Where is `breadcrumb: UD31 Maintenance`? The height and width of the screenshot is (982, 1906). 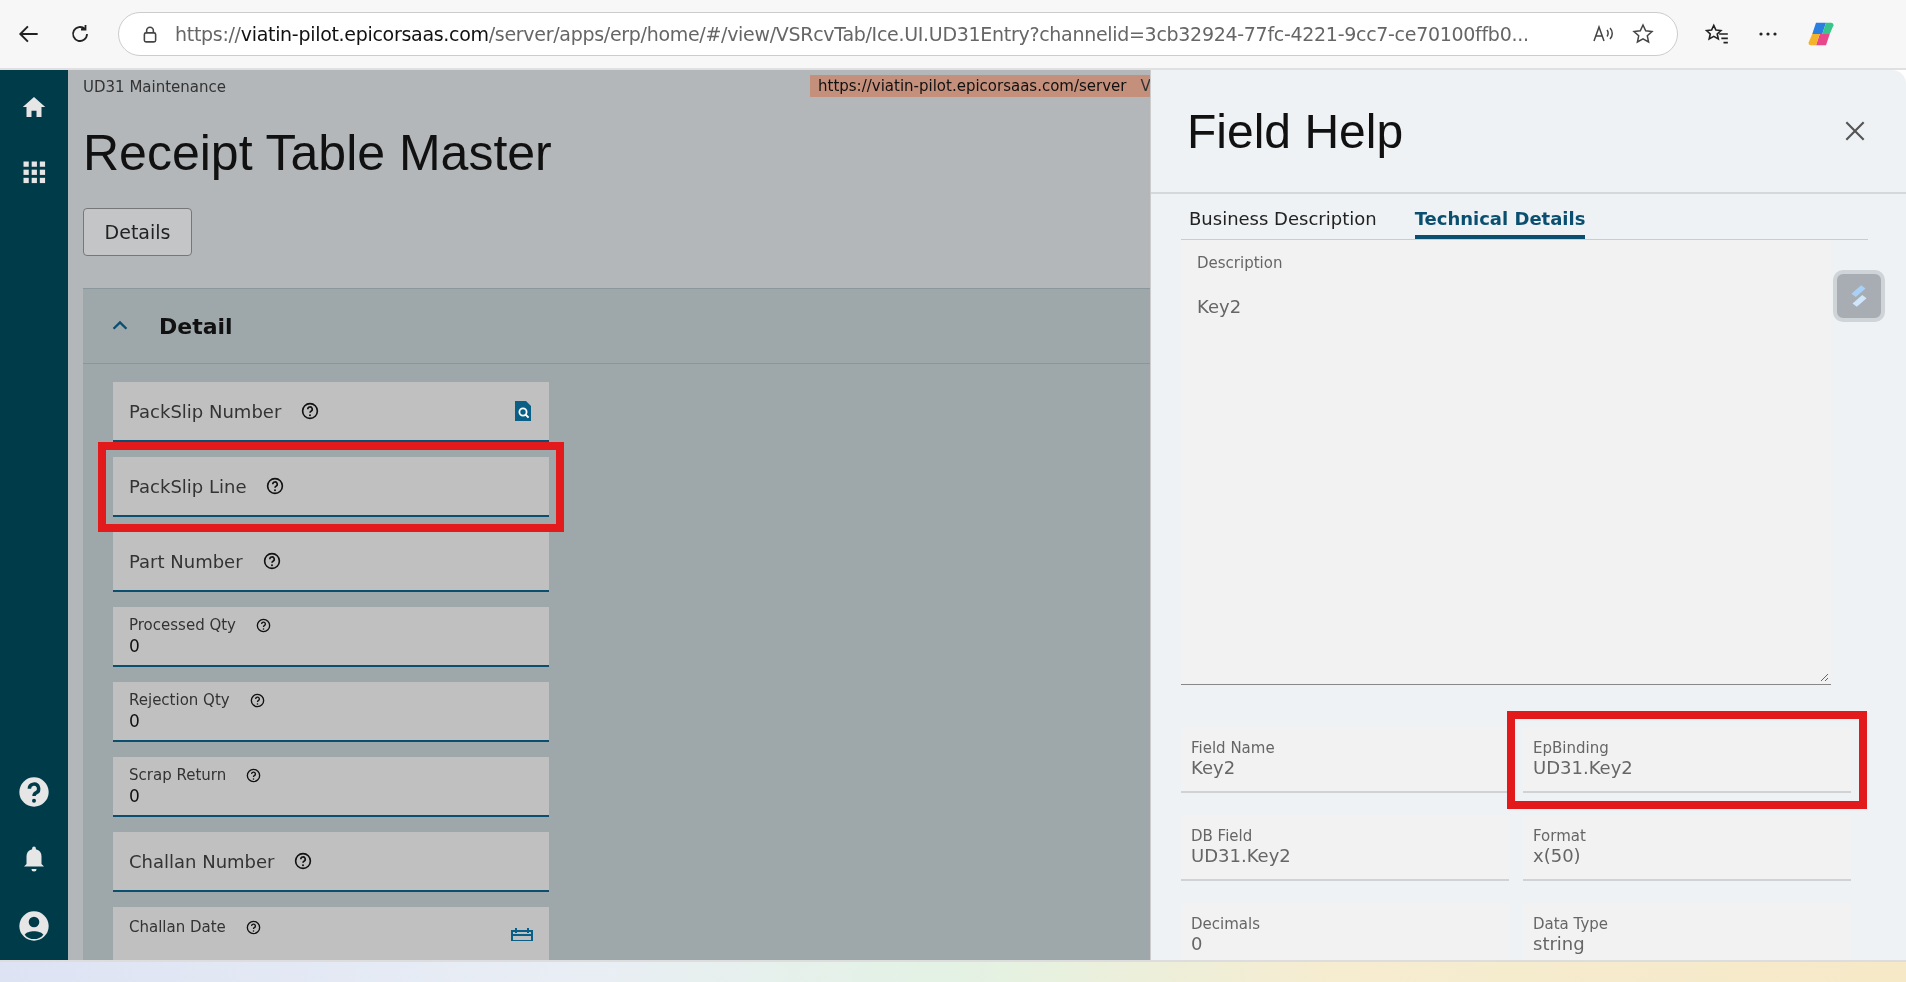 breadcrumb: UD31 Maintenance is located at coordinates (154, 87).